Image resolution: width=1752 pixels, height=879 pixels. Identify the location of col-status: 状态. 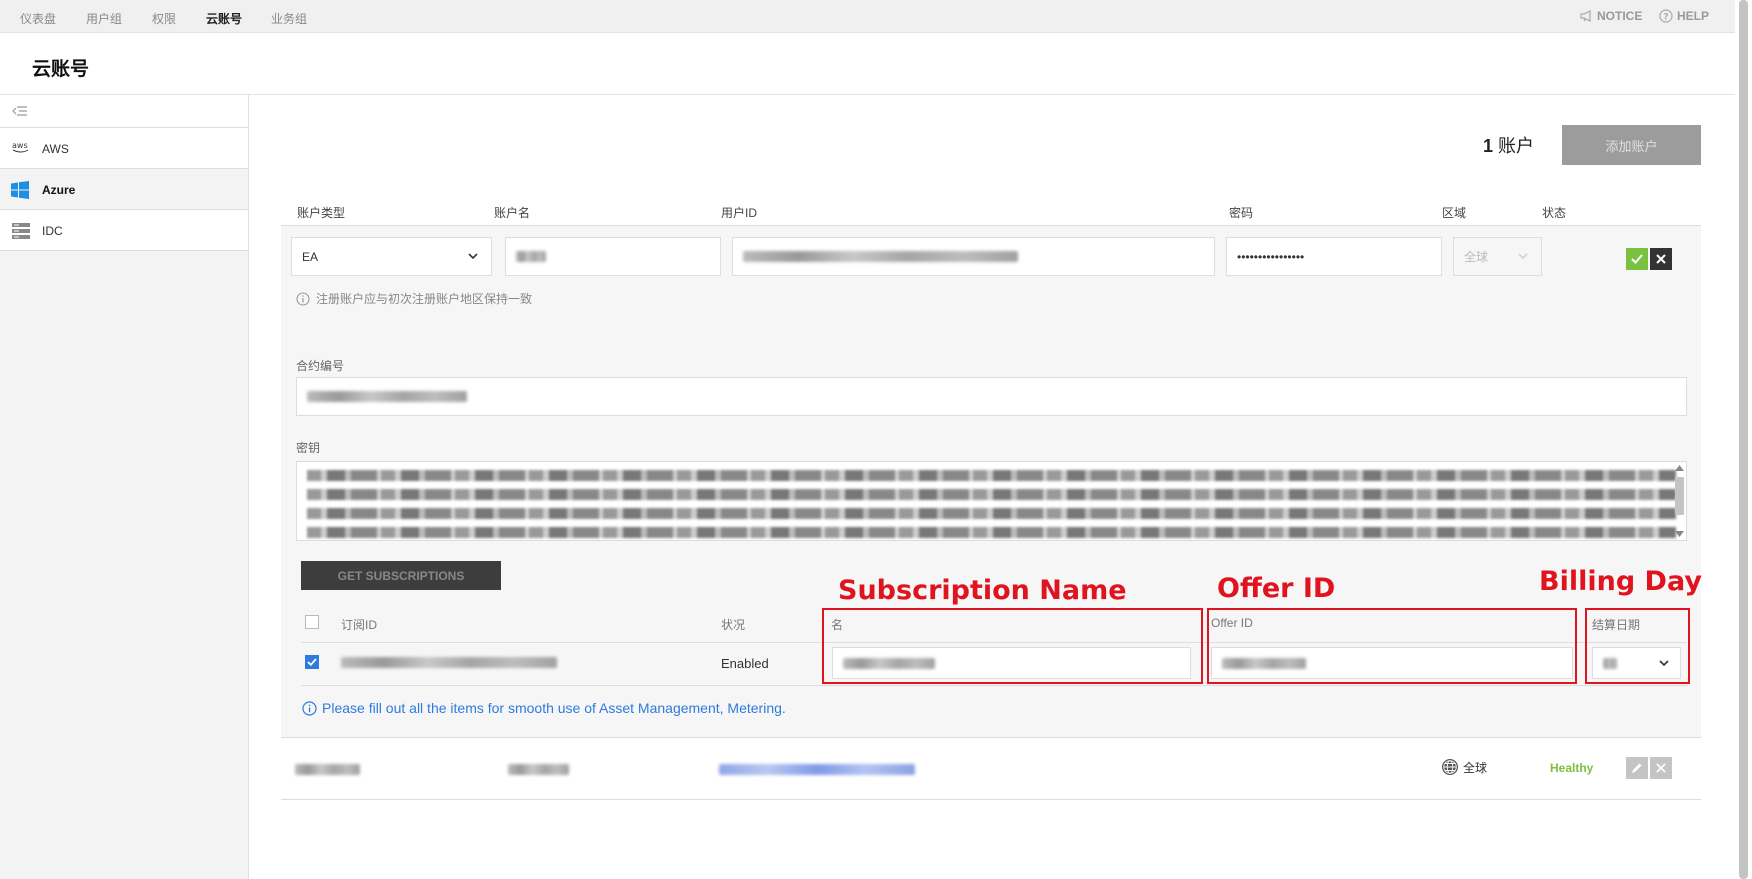
(1554, 213).